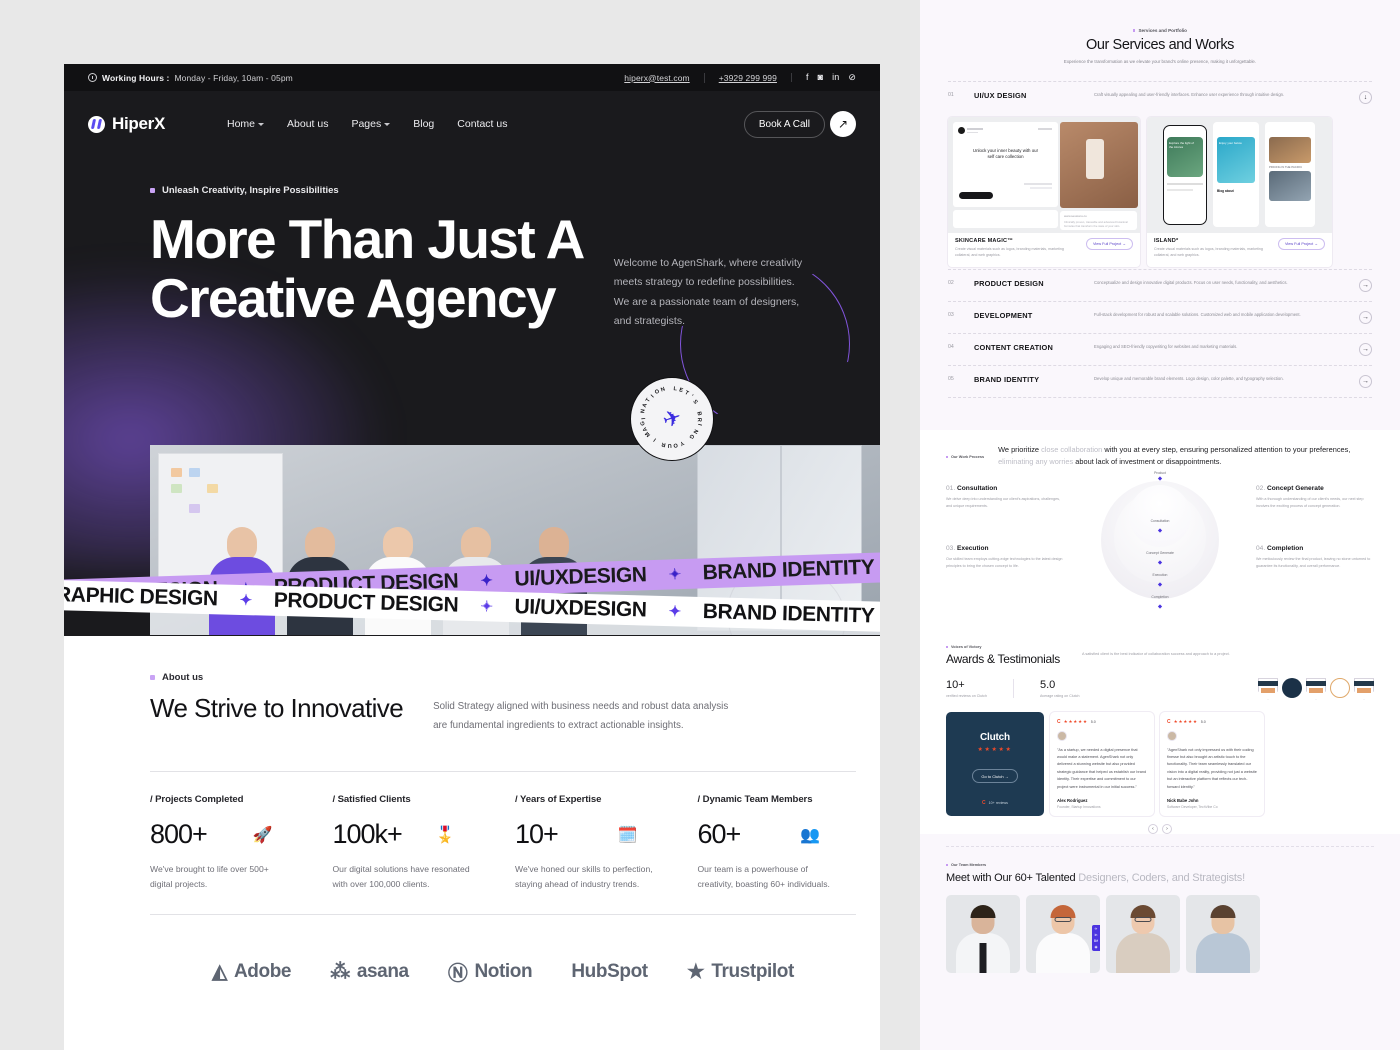  What do you see at coordinates (807, 77) in the screenshot?
I see `facebook-icon: f` at bounding box center [807, 77].